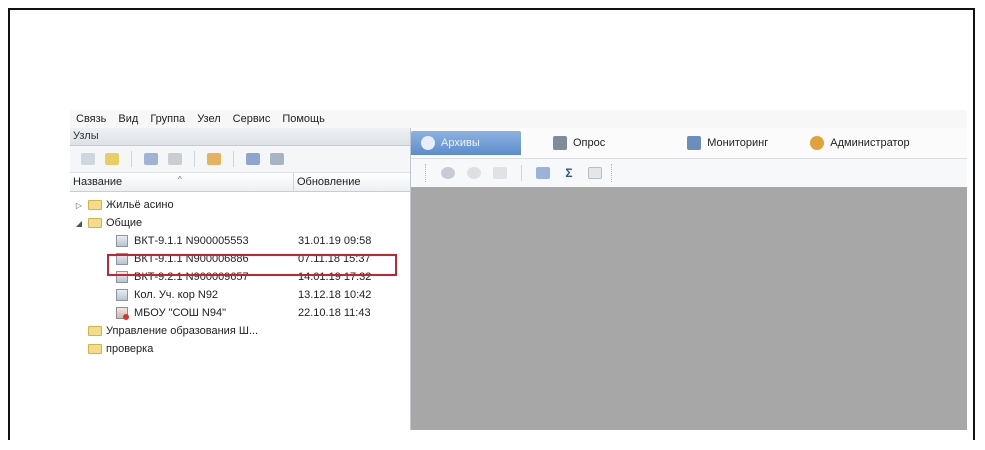  I want to click on tree-row: ВКТ-9.2.1 N900009657 14.01.19 17:32, so click(240, 277).